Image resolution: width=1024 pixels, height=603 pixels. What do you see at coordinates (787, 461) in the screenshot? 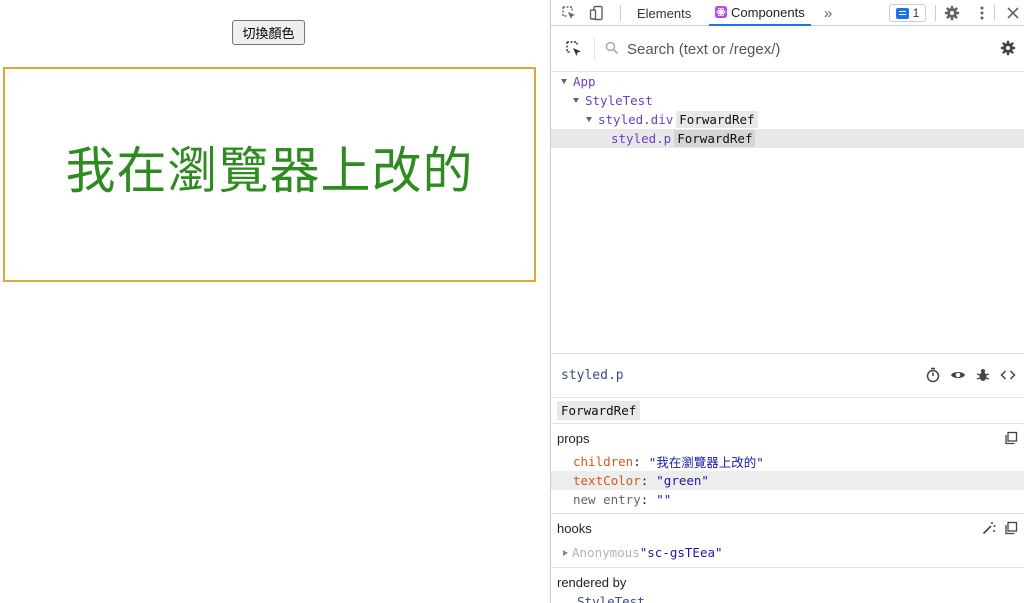
I see `prop-row-children: children: "我在瀏覽器上改的"` at bounding box center [787, 461].